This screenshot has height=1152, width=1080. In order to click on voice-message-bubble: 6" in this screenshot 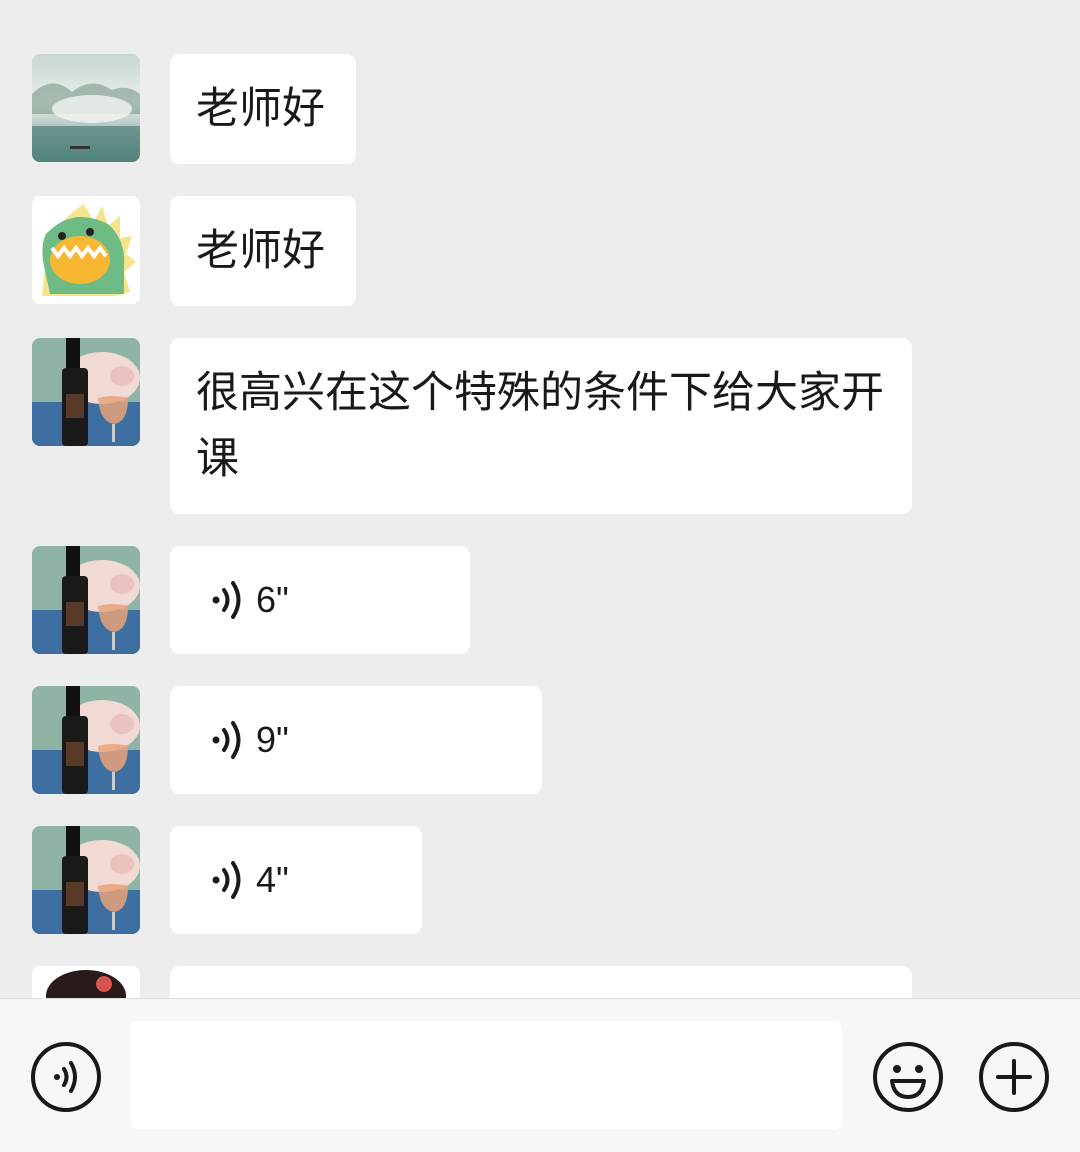, I will do `click(320, 600)`.